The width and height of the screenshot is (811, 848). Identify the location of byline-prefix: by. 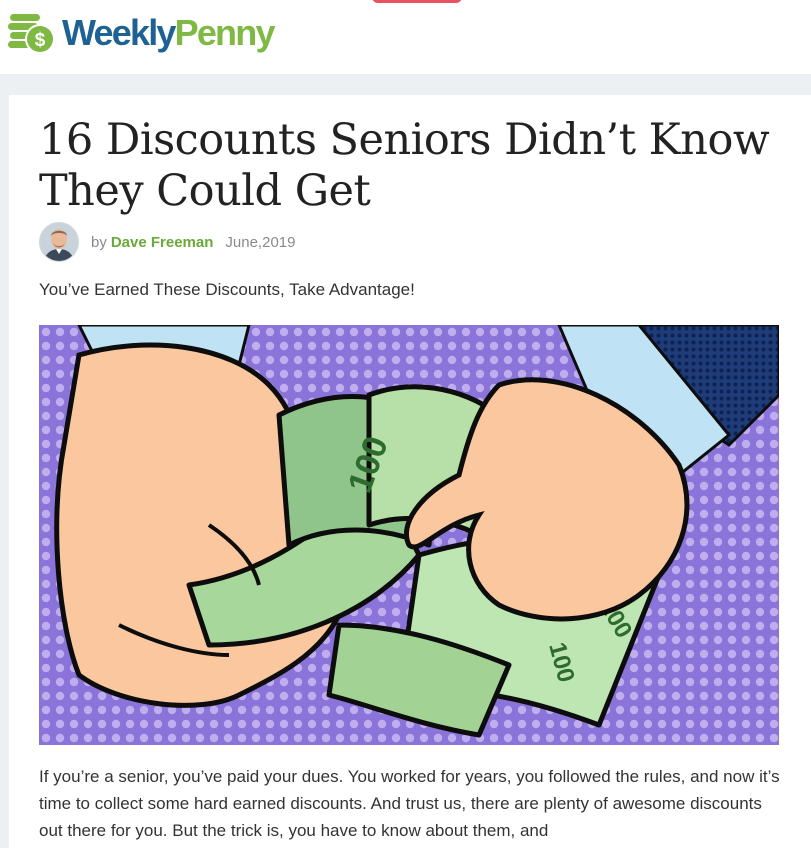
(99, 242).